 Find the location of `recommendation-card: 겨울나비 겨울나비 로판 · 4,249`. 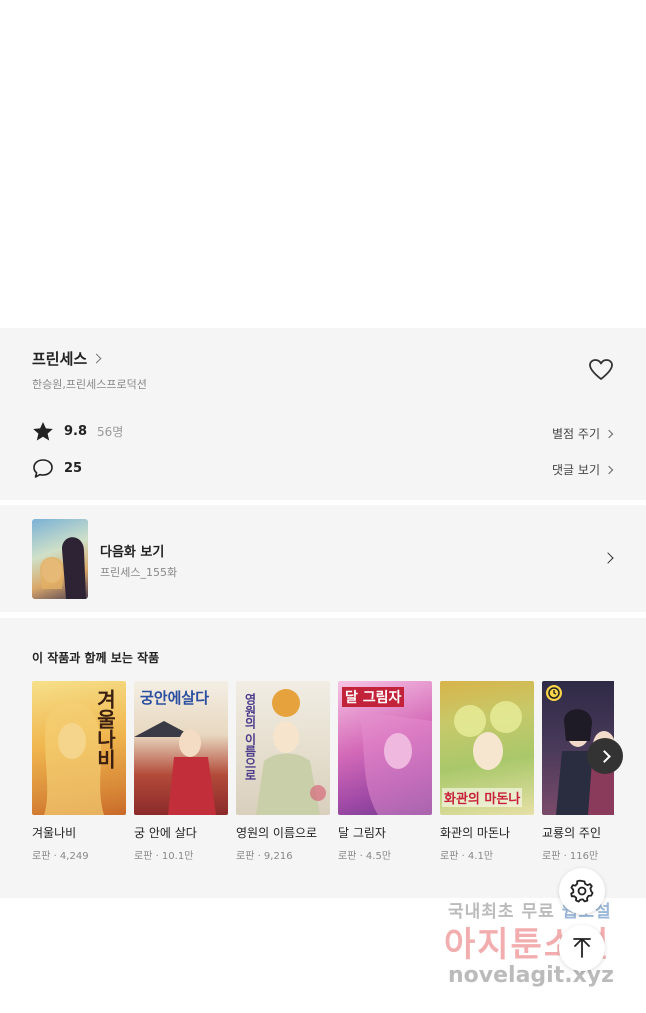

recommendation-card: 겨울나비 겨울나비 로판 · 4,249 is located at coordinates (79, 771).